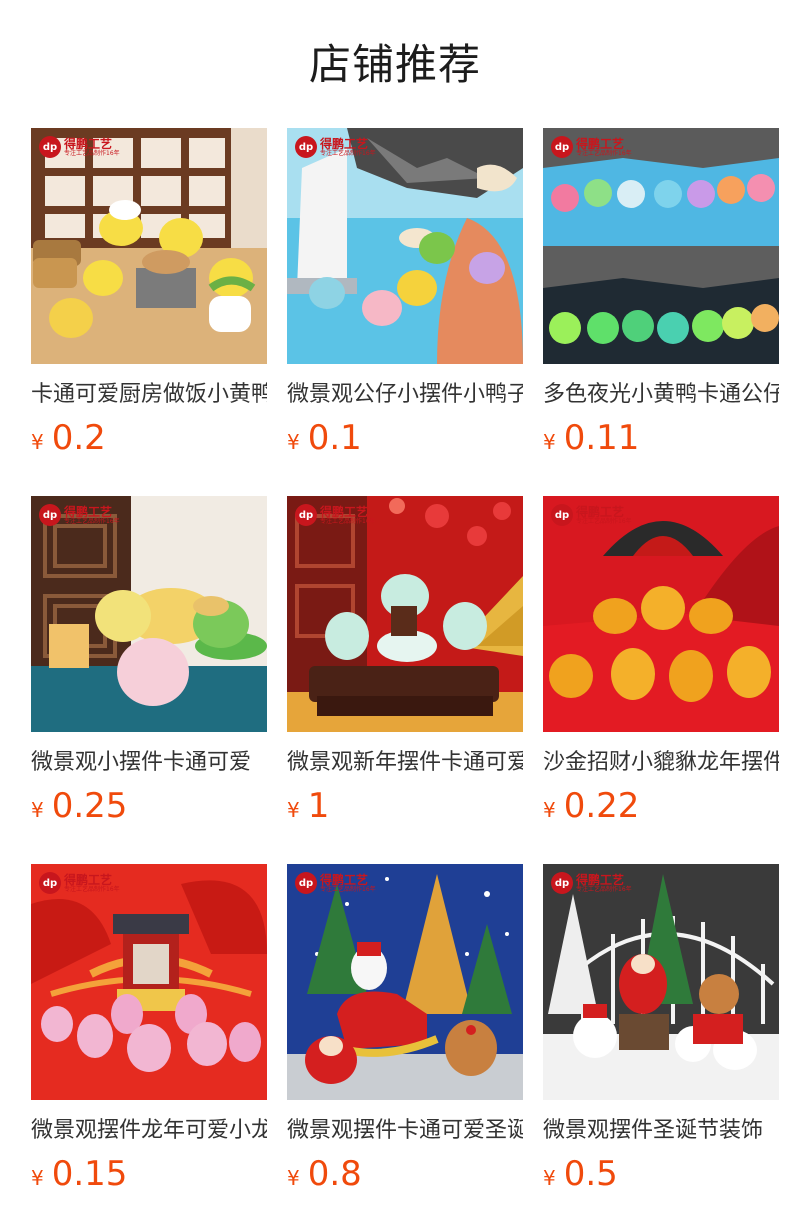  I want to click on price-amount: 0.15, so click(89, 1174).